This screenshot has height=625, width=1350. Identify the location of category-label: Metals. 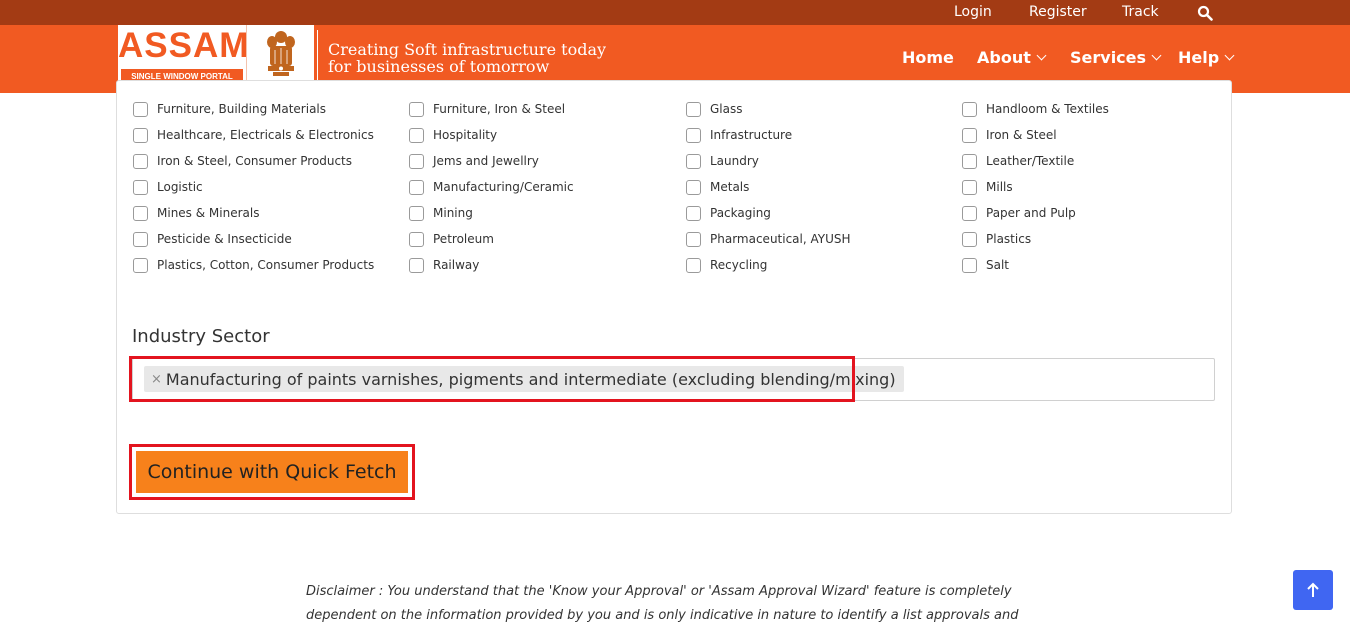
(730, 187).